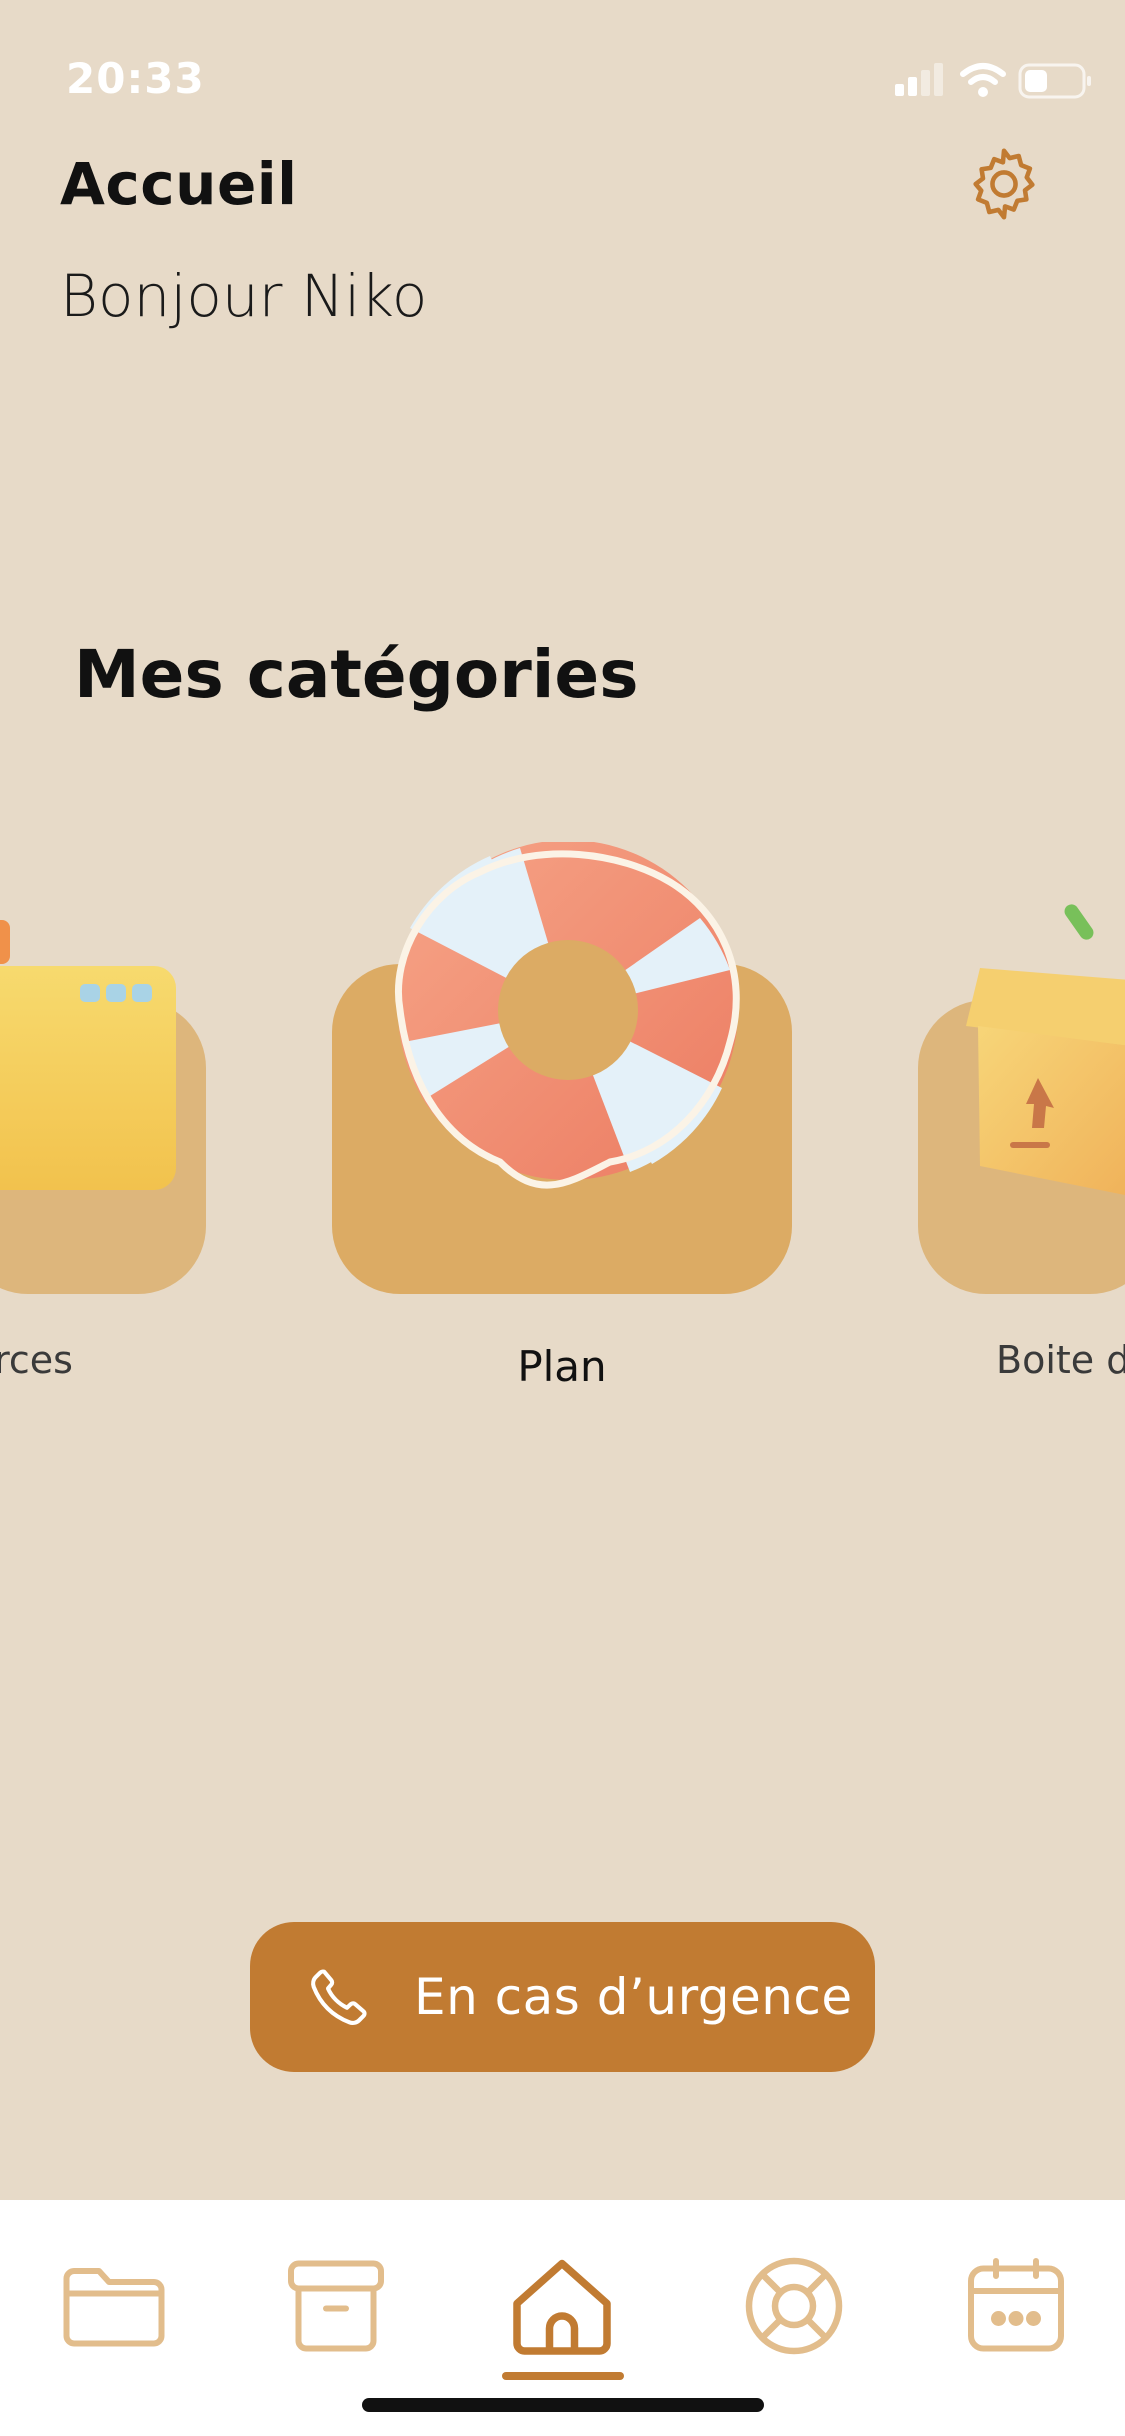 This screenshot has width=1125, height=2436. I want to click on wifi-icon, so click(983, 80).